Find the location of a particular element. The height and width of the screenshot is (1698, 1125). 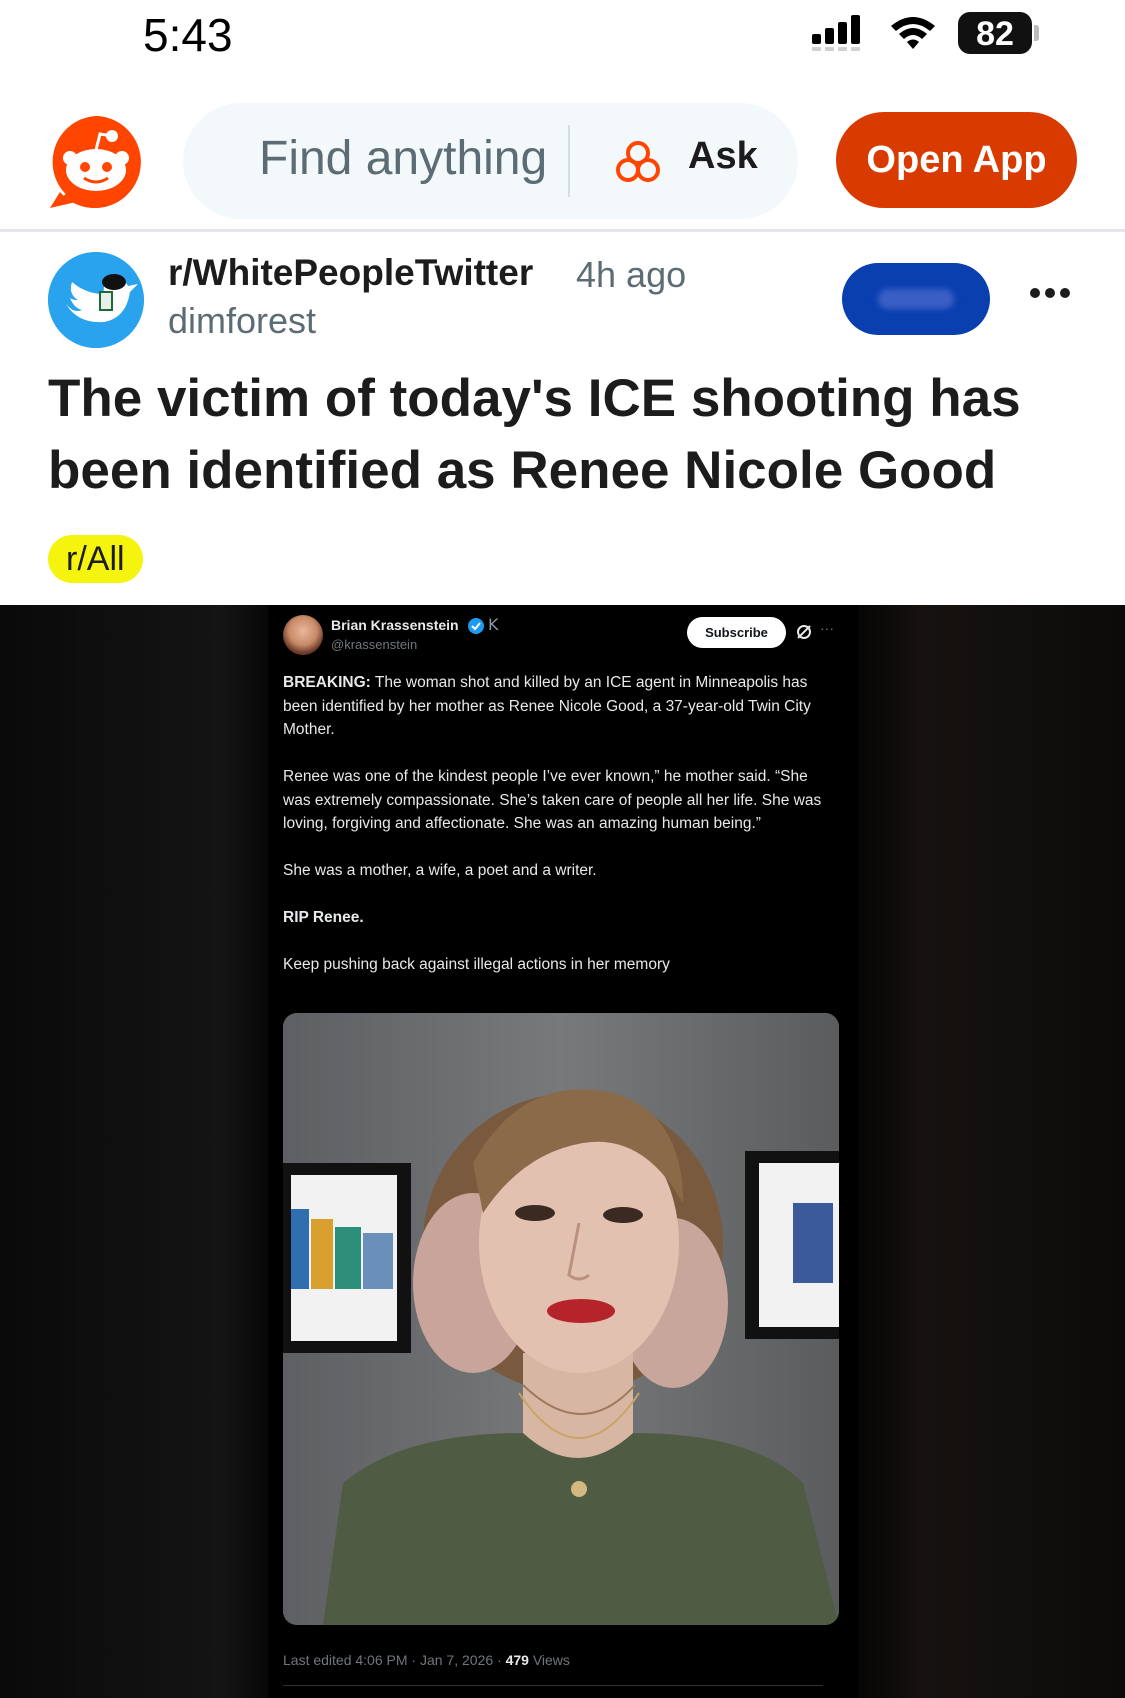

tweet-views-label: Views is located at coordinates (549, 1660).